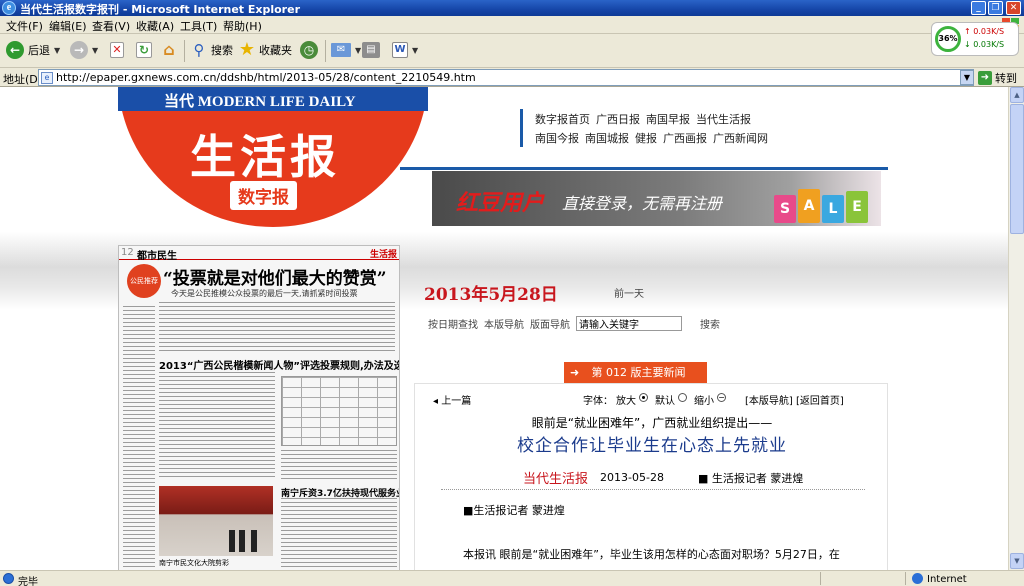 Image resolution: width=1024 pixels, height=586 pixels. I want to click on mail-button: ✉ ▼, so click(346, 50).